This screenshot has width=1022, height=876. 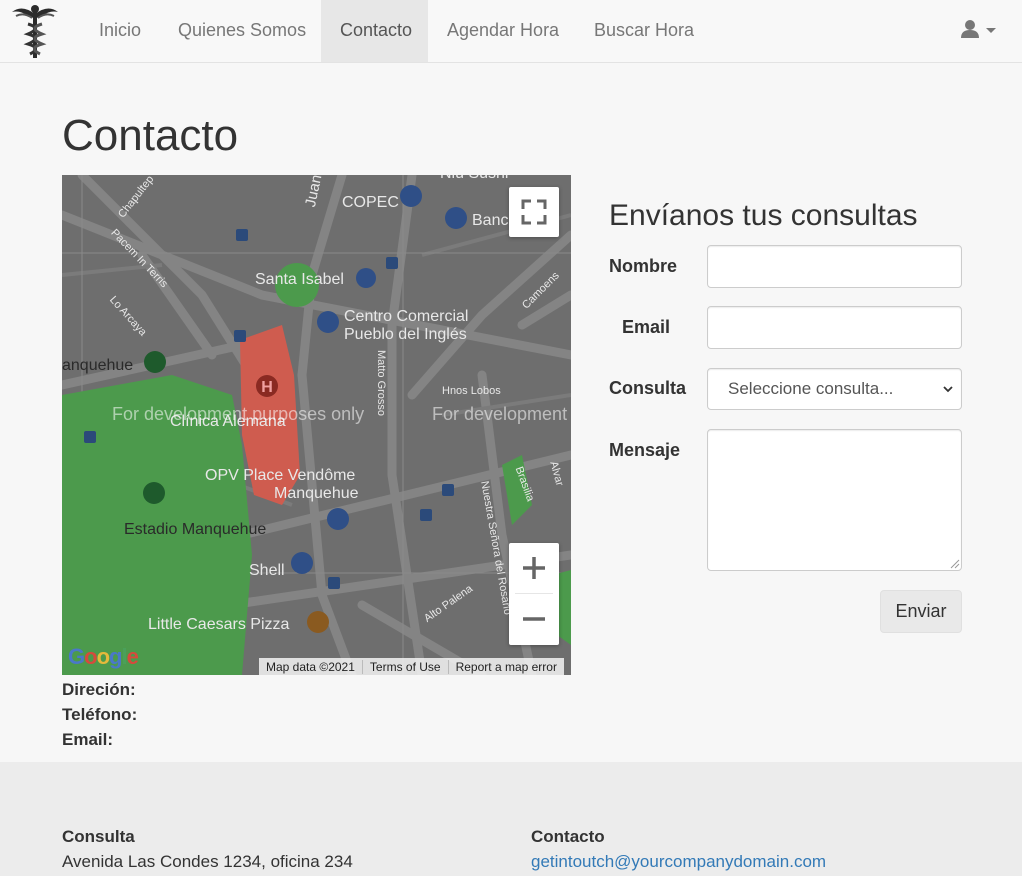 I want to click on svg-text: H, so click(x=267, y=387).